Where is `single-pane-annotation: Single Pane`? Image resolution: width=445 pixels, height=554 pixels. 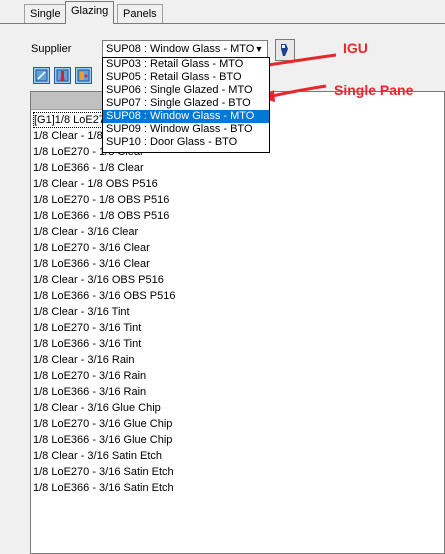
single-pane-annotation: Single Pane is located at coordinates (374, 90).